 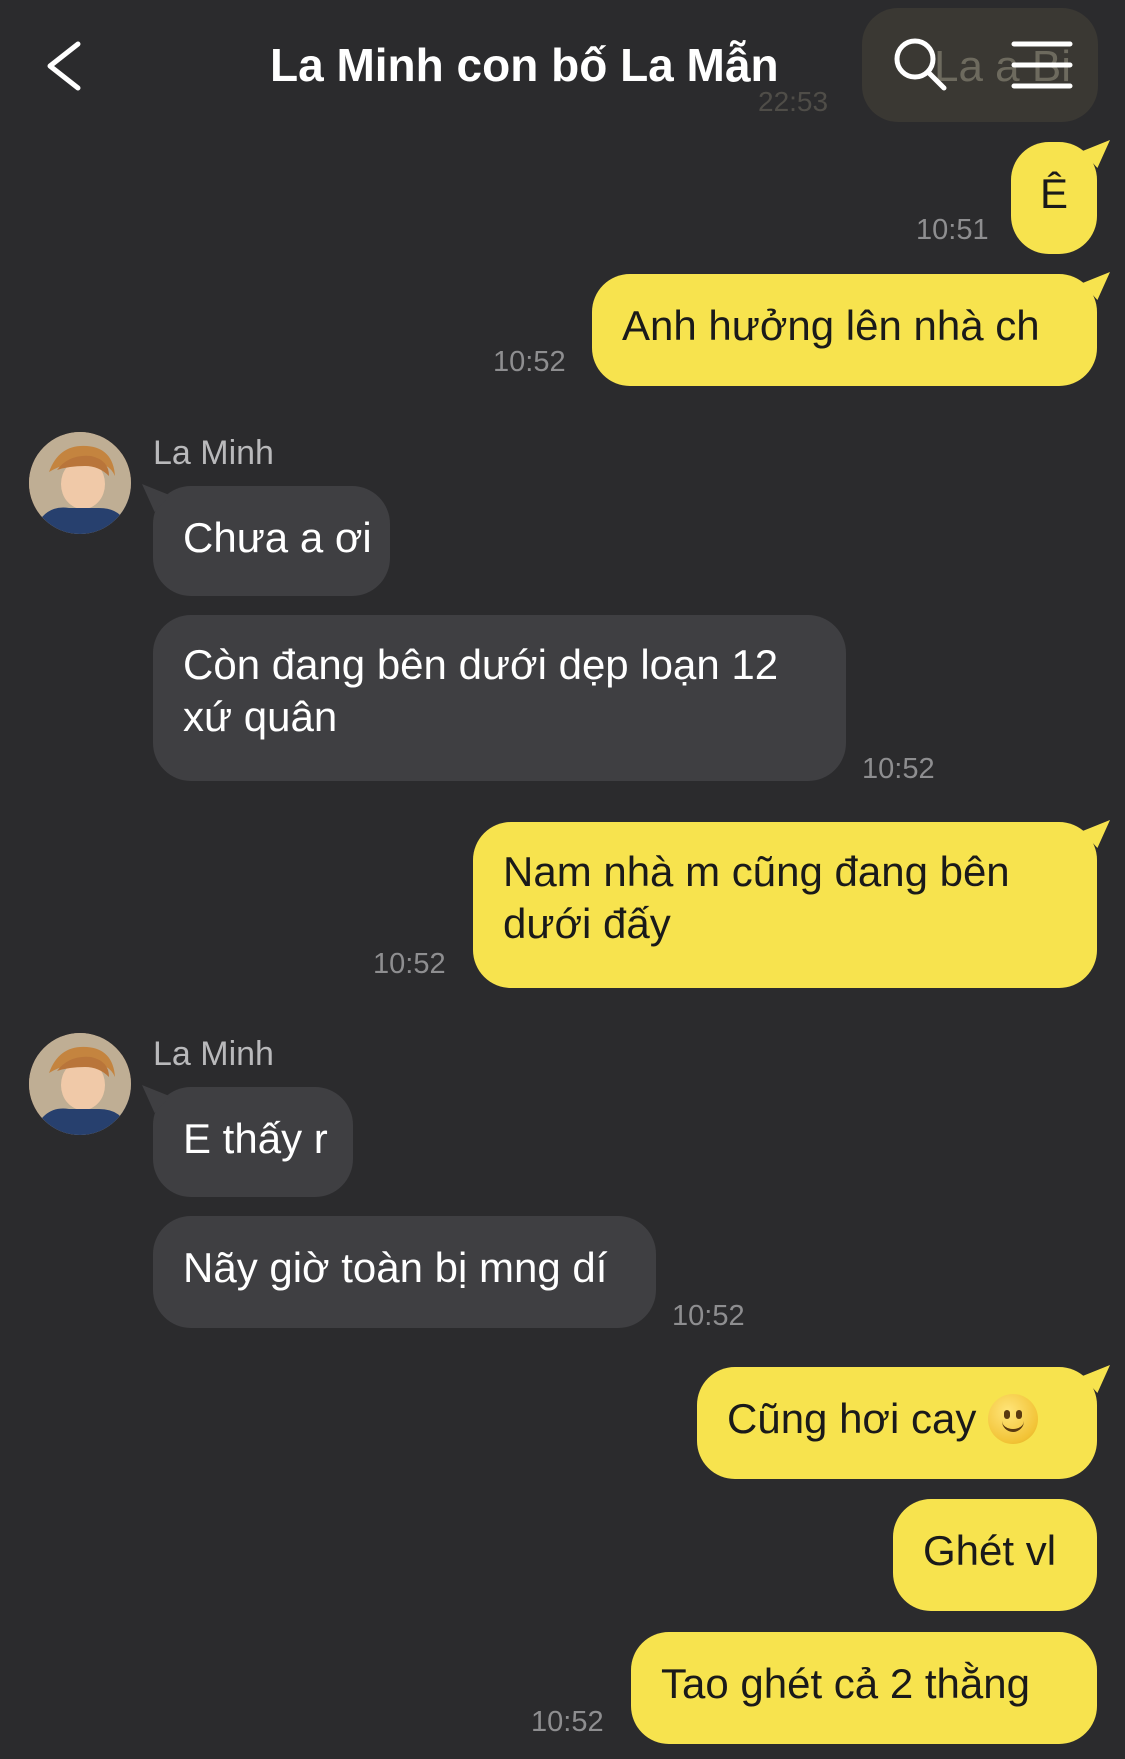 I want to click on back-button, so click(x=70, y=66).